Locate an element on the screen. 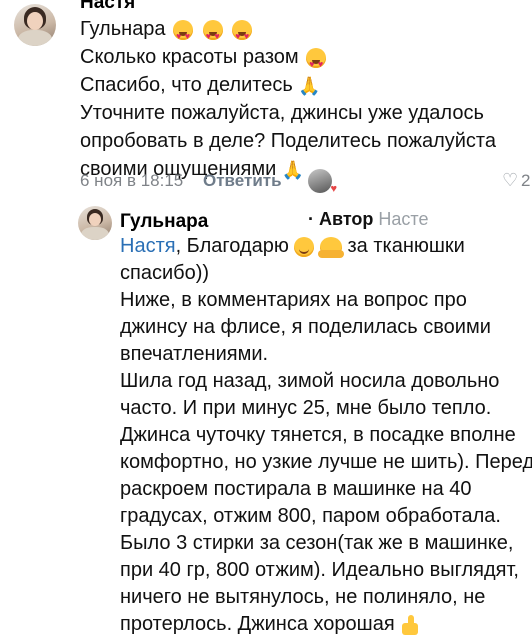 The width and height of the screenshot is (532, 638). reply-text-line: Ниже, в комментариях на вопрос про is located at coordinates (293, 300).